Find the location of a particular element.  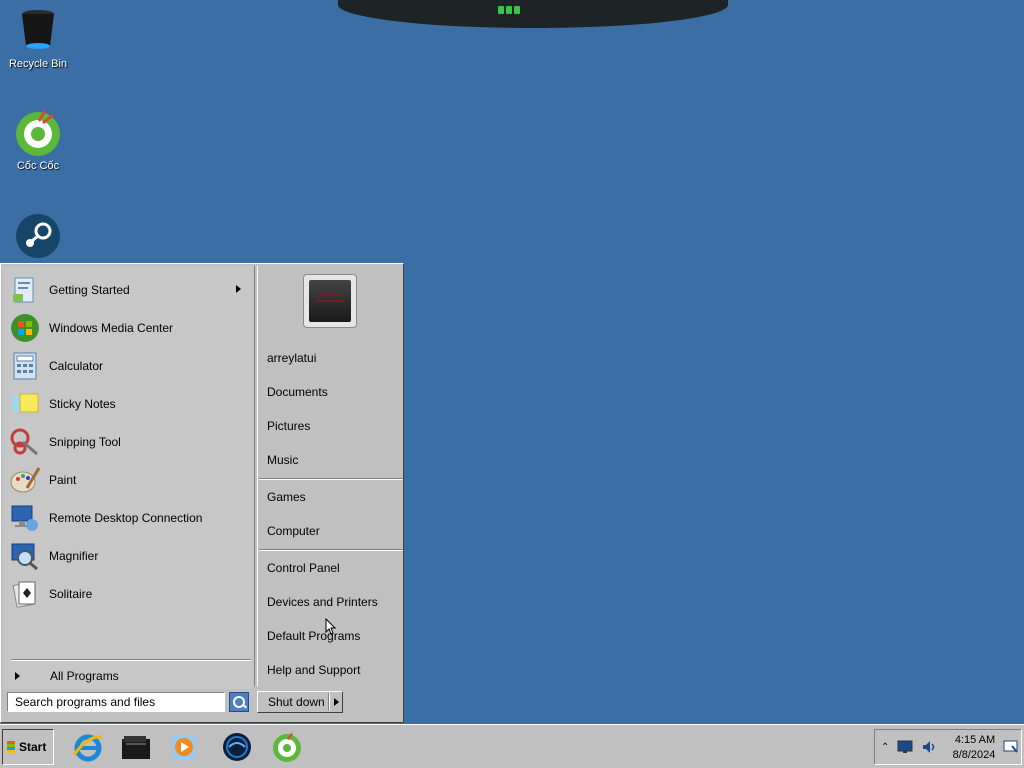

user-avatar-icon is located at coordinates (330, 301).